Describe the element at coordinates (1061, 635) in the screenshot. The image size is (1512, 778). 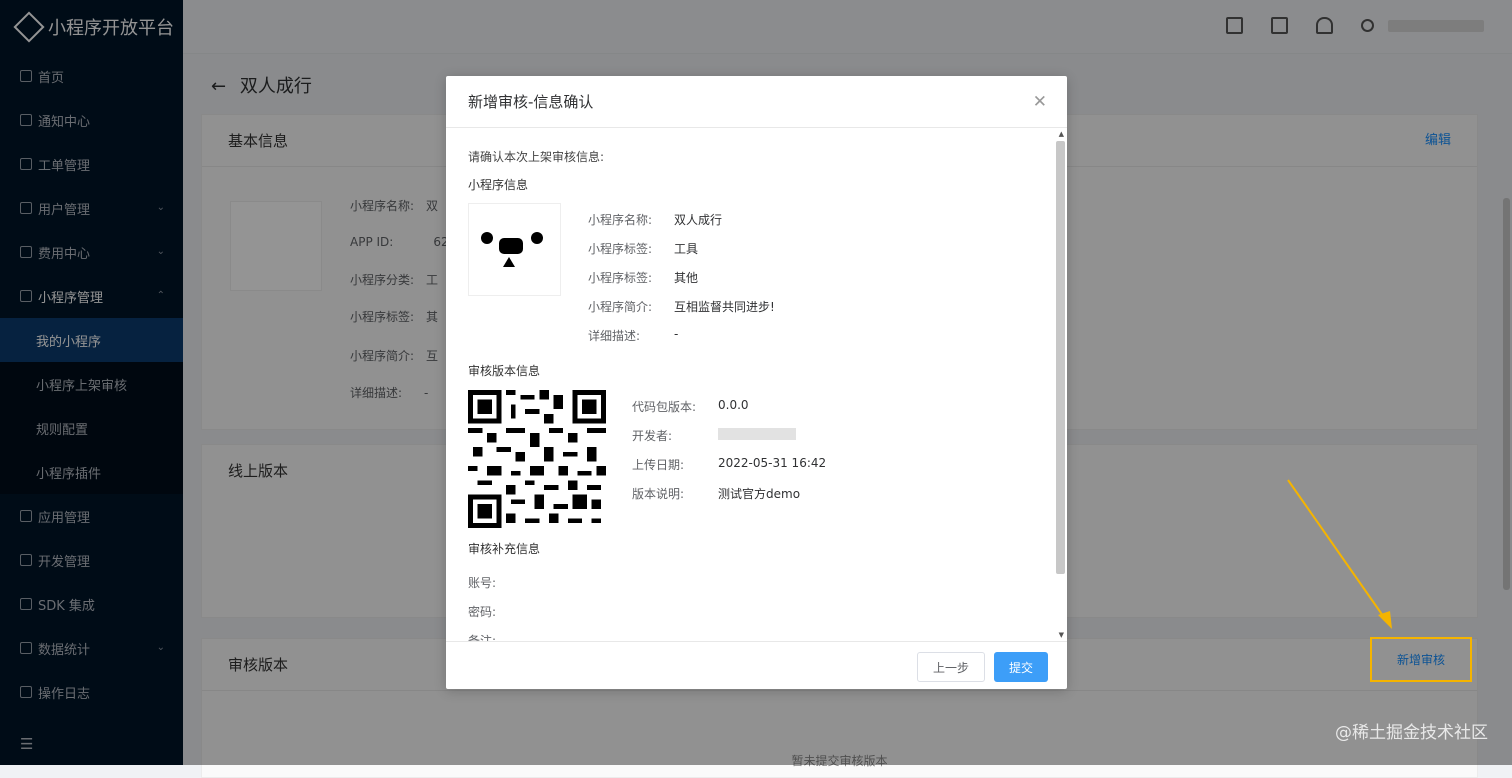
I see `scroll-down-icon: ▼` at that location.